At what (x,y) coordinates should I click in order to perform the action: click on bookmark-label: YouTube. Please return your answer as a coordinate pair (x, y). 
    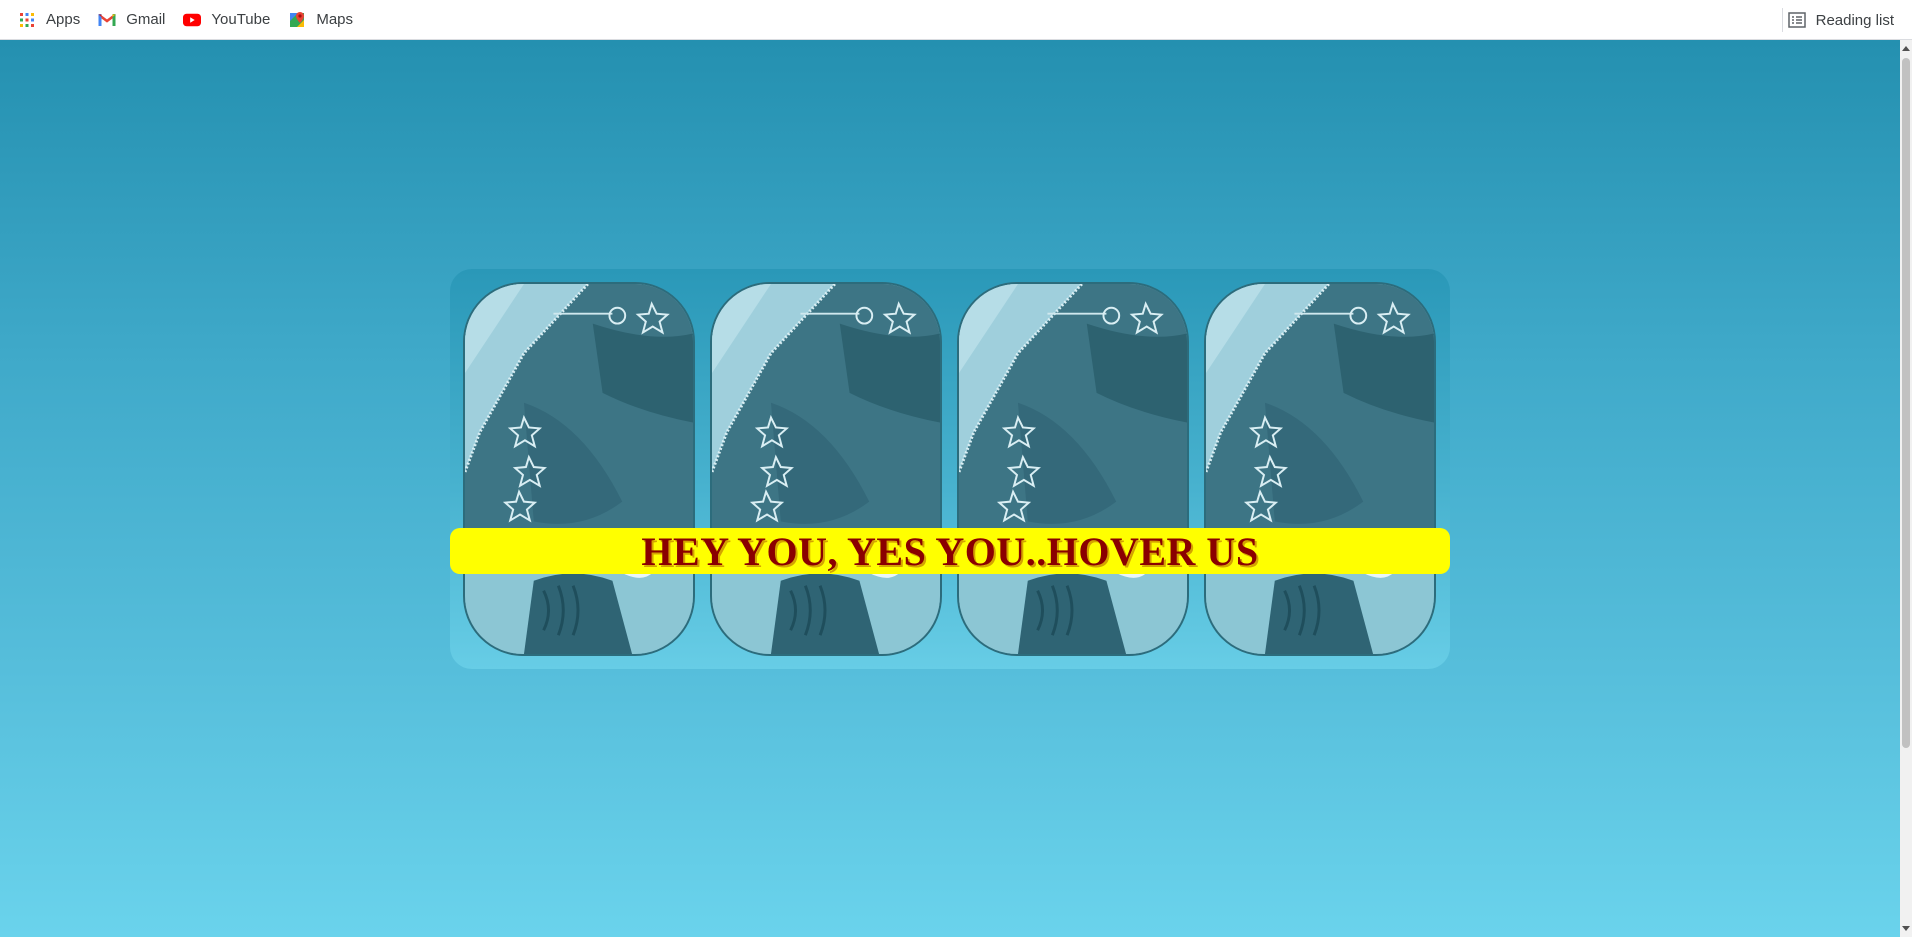
    Looking at the image, I should click on (241, 19).